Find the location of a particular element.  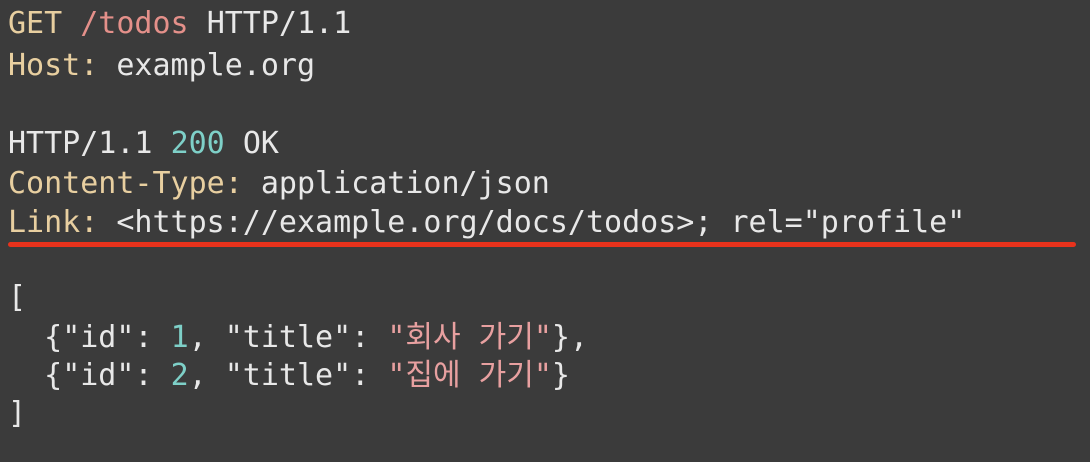

body-item: {"id": 2, "title": "집에 가기"} is located at coordinates (289, 375).